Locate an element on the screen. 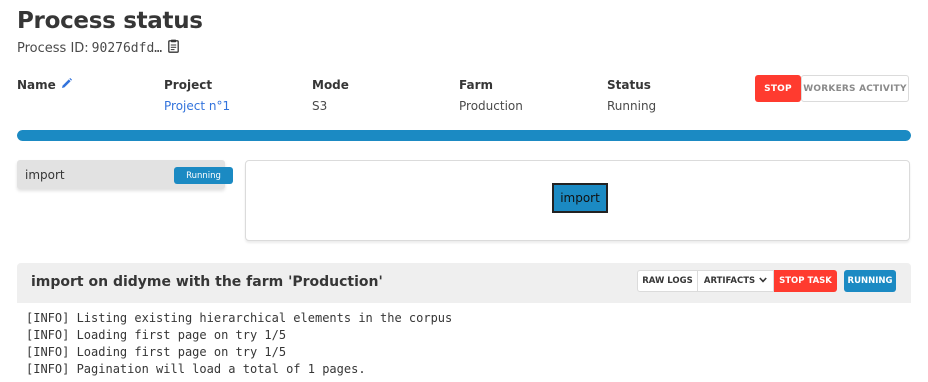 The image size is (928, 382). field-project-label: Project is located at coordinates (188, 85).